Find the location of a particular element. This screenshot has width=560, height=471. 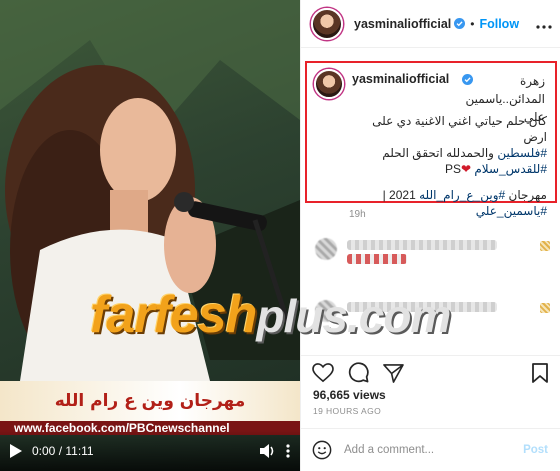

caption-line: مهرجان #وين_ع_رام_الله 2021 | is located at coordinates (447, 195).